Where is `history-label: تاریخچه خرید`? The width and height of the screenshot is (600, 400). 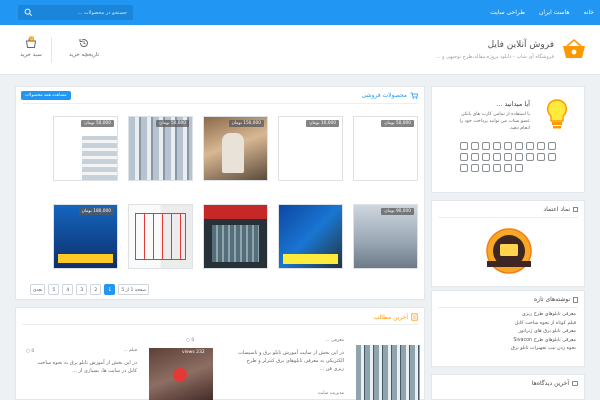 history-label: تاریخچه خرید is located at coordinates (84, 55).